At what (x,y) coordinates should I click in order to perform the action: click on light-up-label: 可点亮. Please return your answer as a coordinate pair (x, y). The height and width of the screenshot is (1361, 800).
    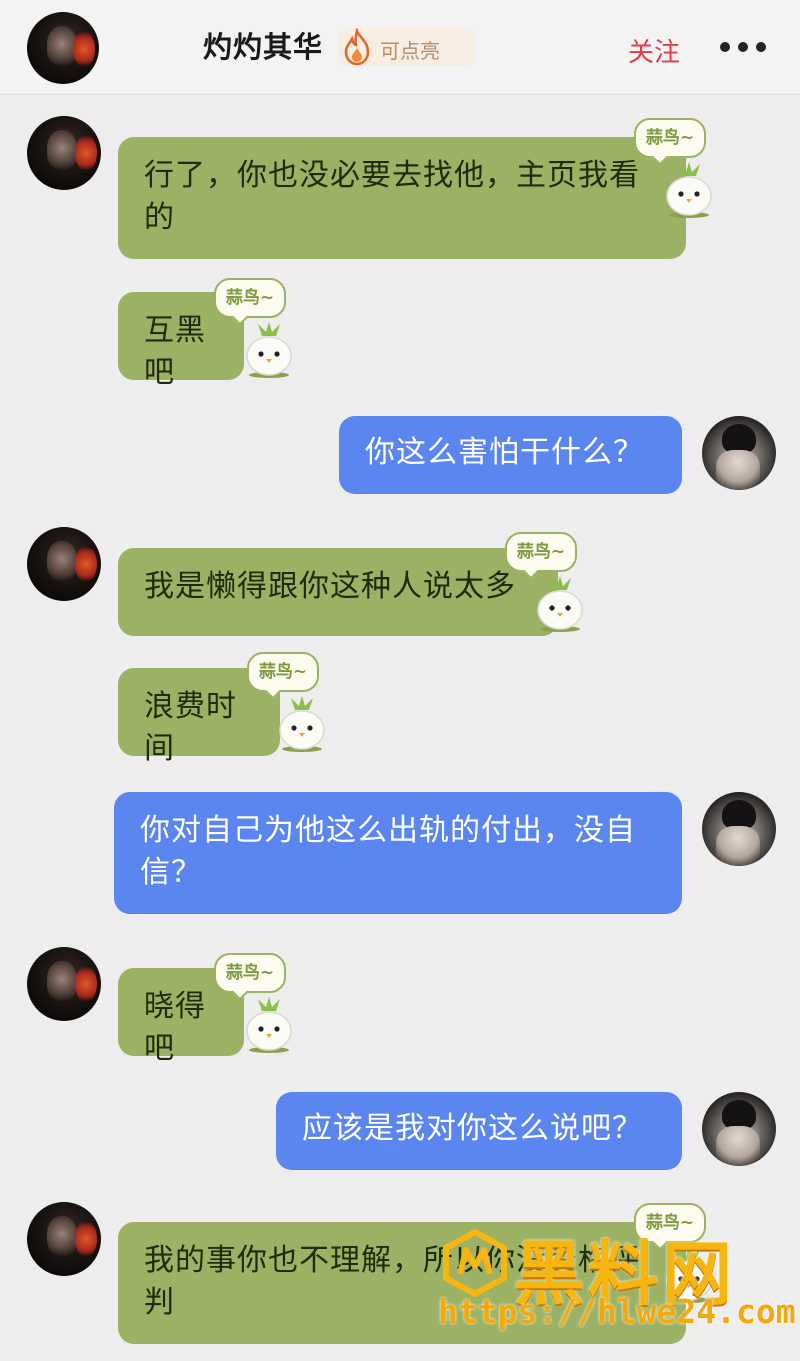
    Looking at the image, I should click on (410, 51).